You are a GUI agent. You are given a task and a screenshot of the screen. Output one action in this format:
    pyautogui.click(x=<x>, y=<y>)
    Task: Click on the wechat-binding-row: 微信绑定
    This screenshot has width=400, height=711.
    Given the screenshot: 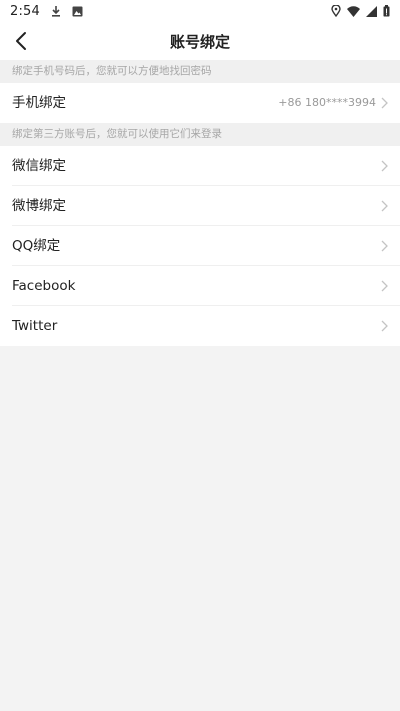 What is the action you would take?
    pyautogui.click(x=200, y=166)
    